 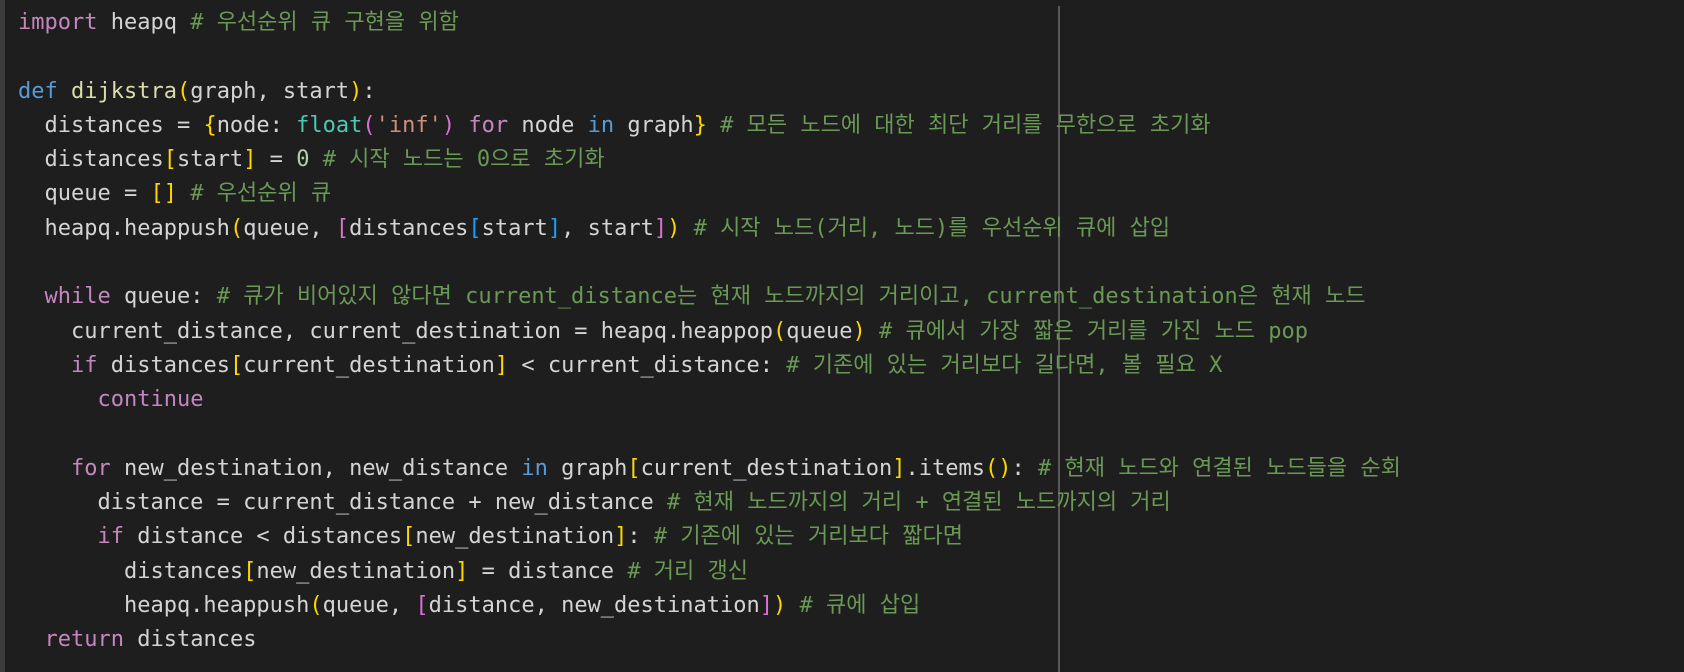 What do you see at coordinates (84, 194) in the screenshot?
I see `code-token: queue =` at bounding box center [84, 194].